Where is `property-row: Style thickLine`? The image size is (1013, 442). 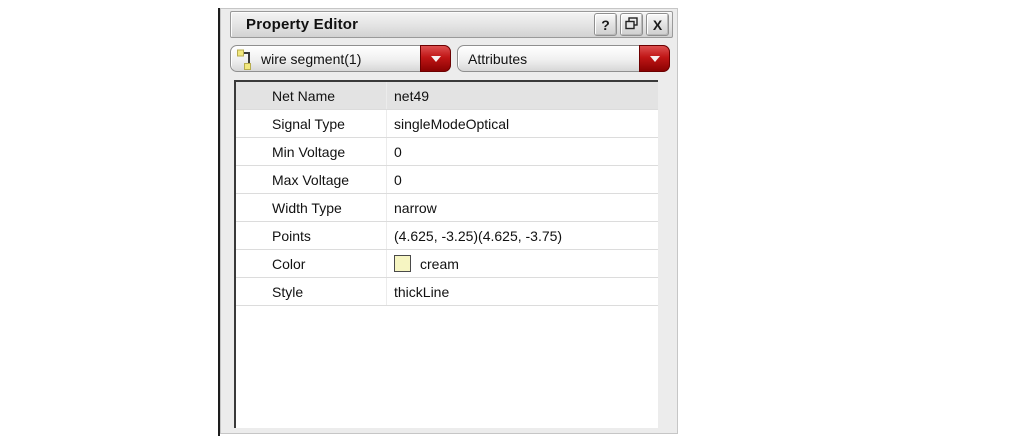 property-row: Style thickLine is located at coordinates (447, 292).